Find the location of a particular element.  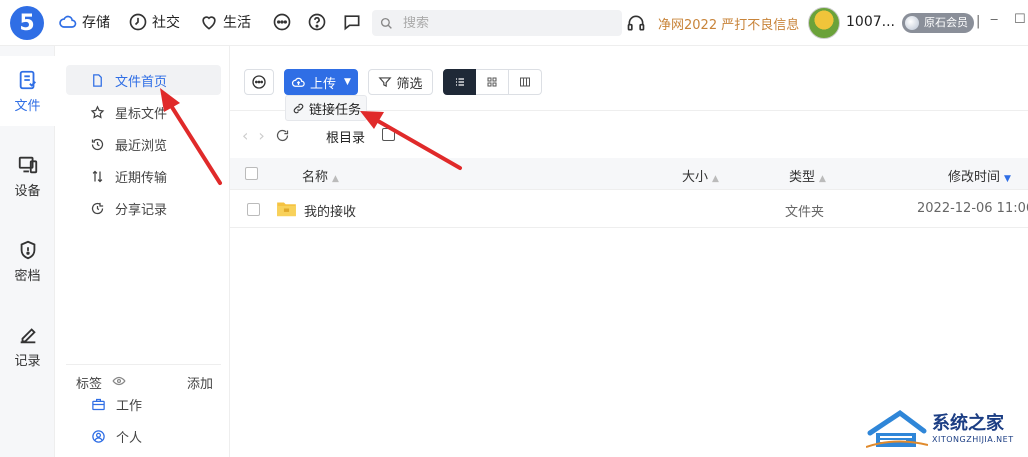

transfer-icon is located at coordinates (97, 176).